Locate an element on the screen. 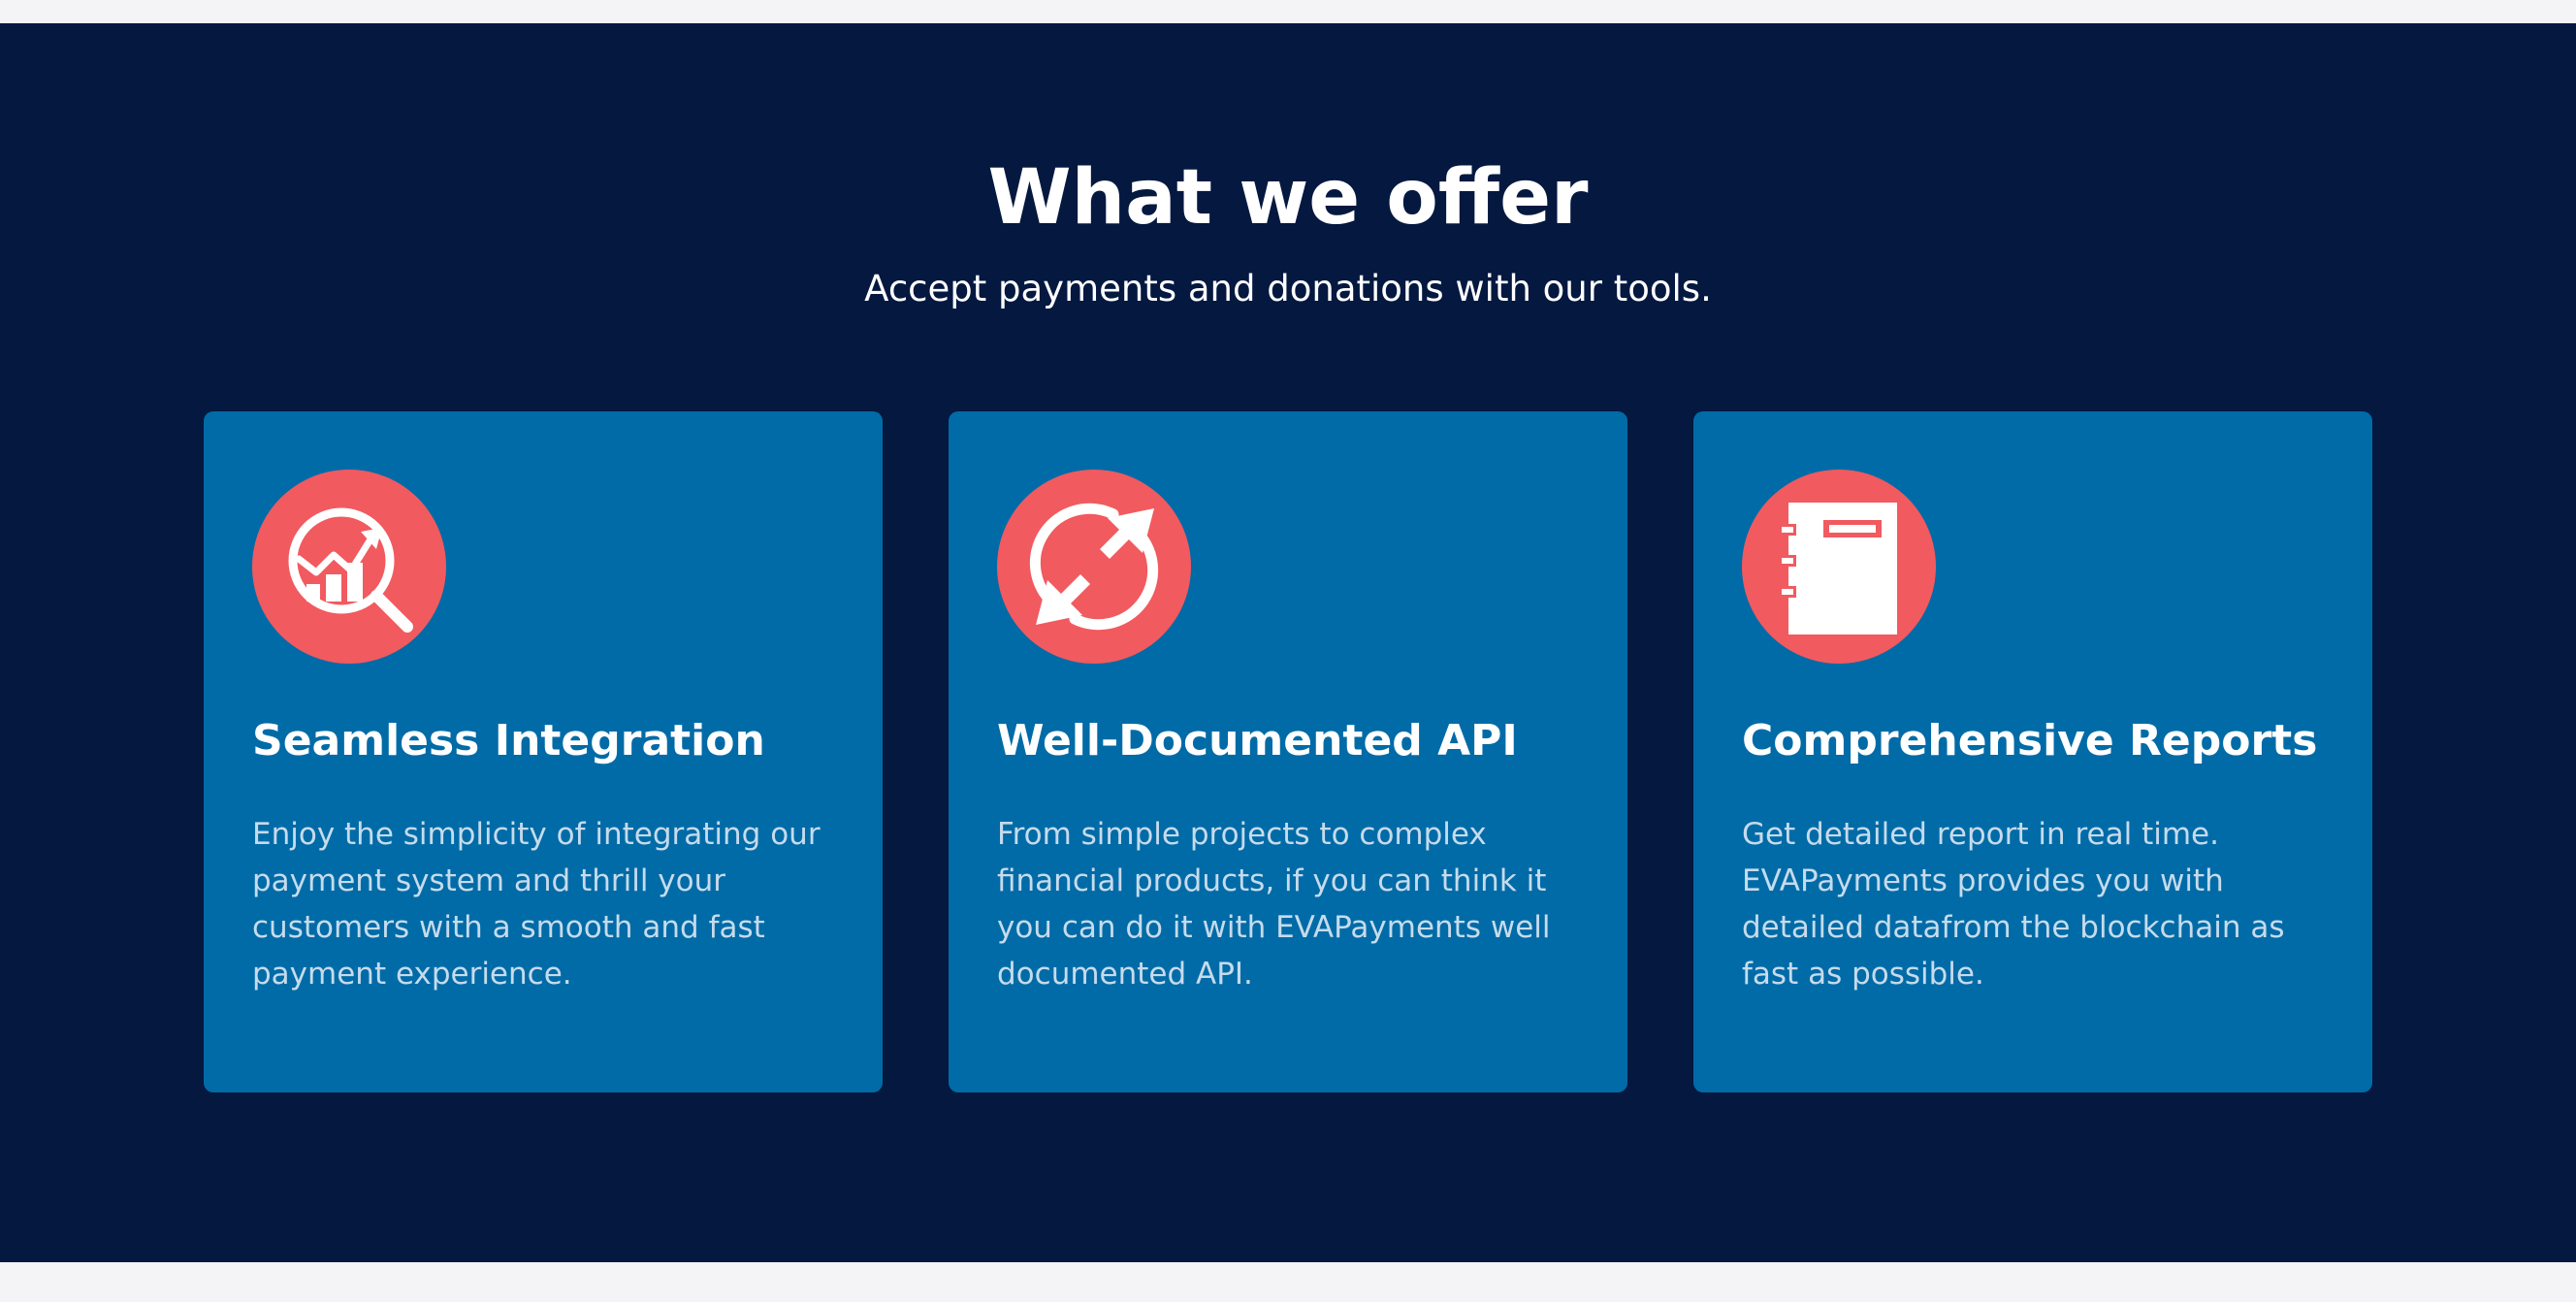 This screenshot has height=1302, width=2576. card-title: Well-Documented API is located at coordinates (1257, 740).